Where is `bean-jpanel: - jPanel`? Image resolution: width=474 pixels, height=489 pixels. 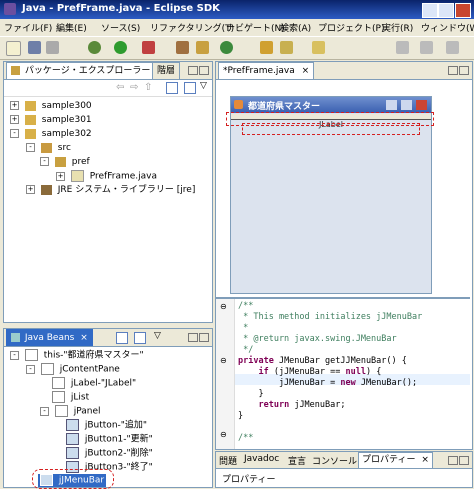
bean-jpanel: - jPanel is located at coordinates (70, 411).